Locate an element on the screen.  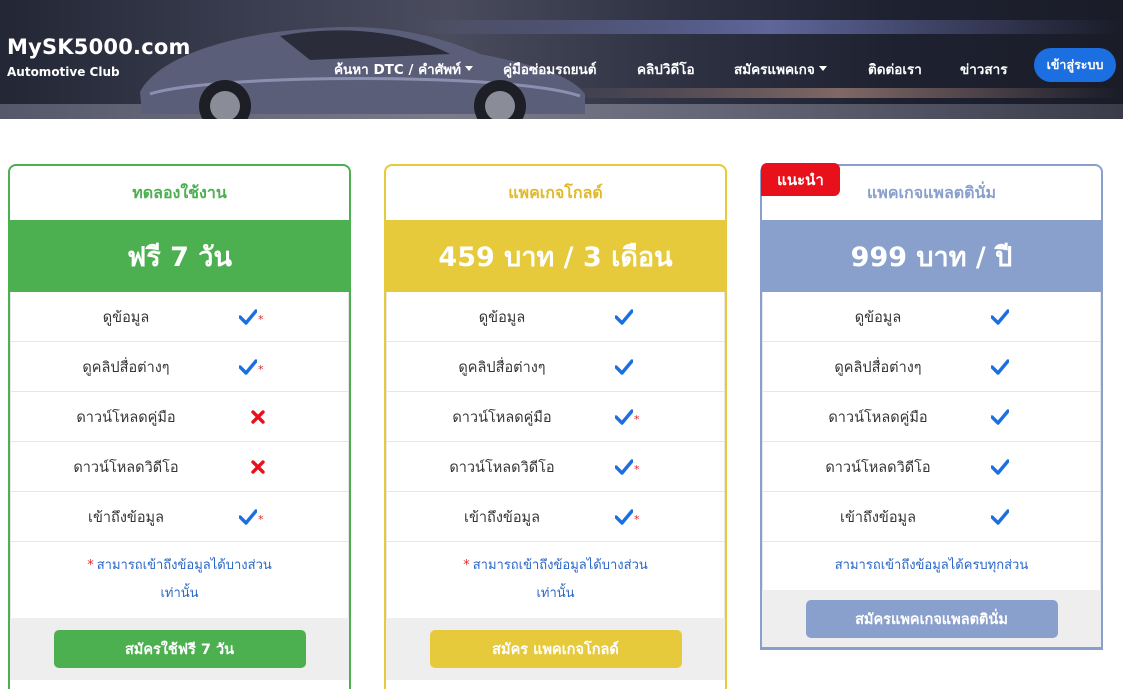
nav-item-label: ติดต่อเรา is located at coordinates (895, 70).